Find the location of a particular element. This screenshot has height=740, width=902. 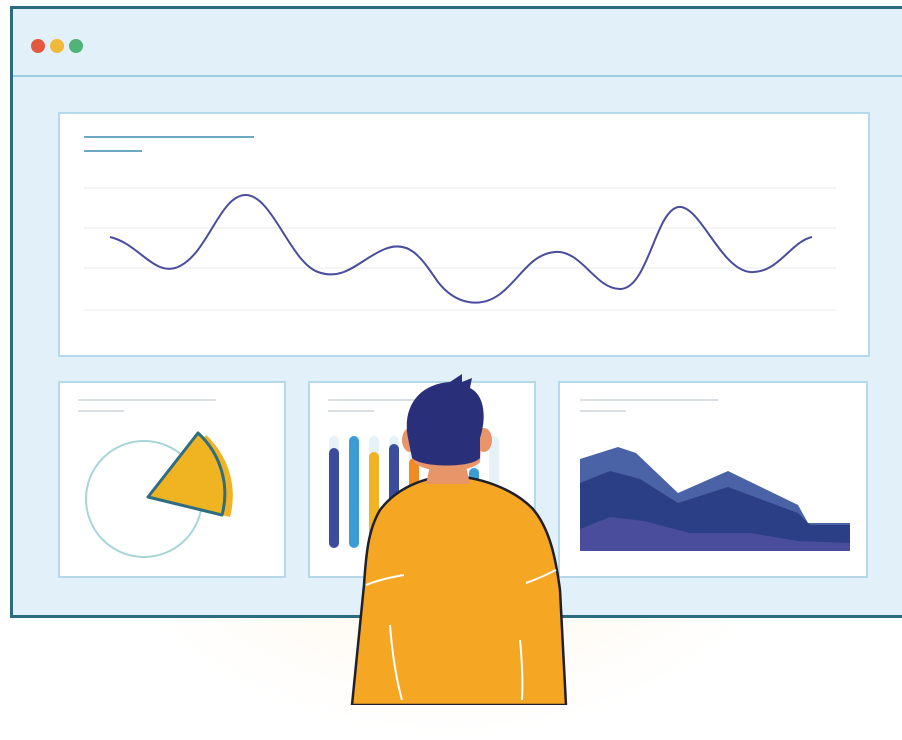

person-figure is located at coordinates (459, 539).